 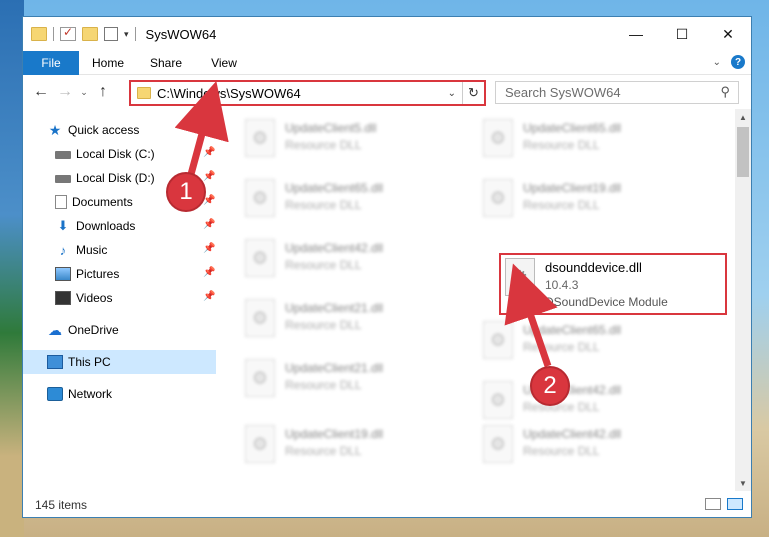 I want to click on cloud-icon: ☁, so click(x=55, y=329).